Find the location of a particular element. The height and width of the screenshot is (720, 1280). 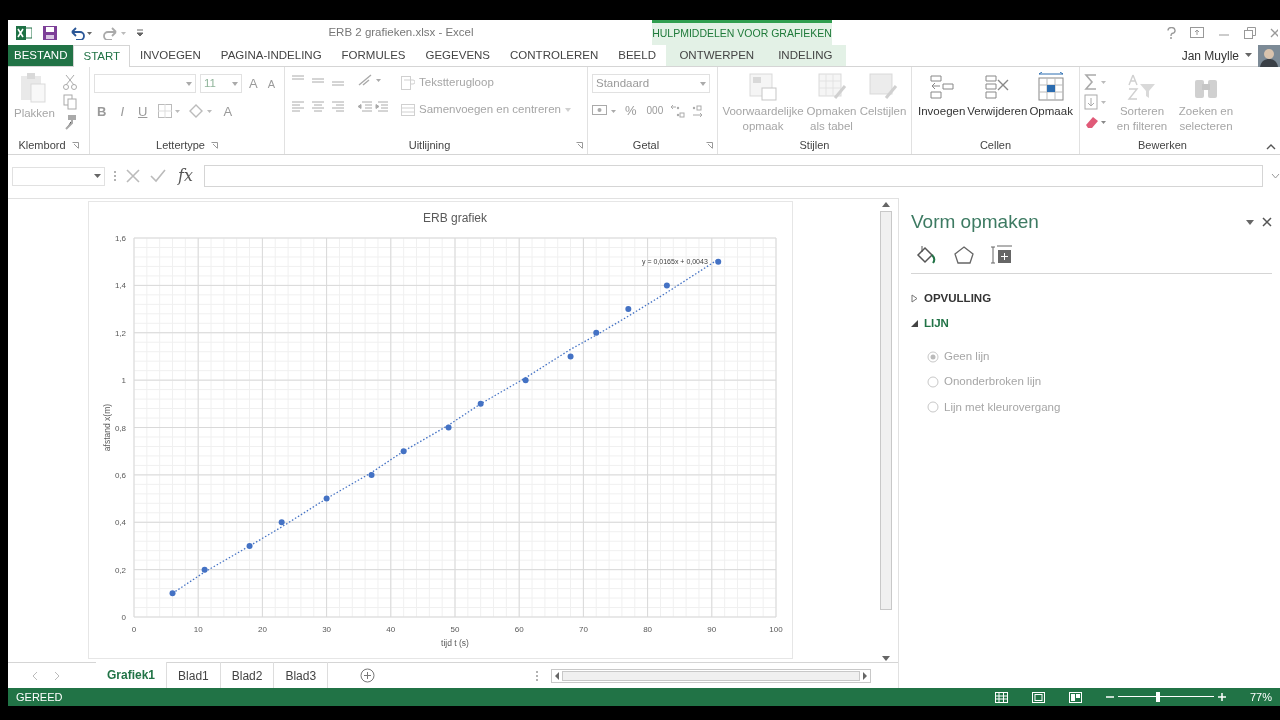

tick-label: 50 is located at coordinates (455, 629).